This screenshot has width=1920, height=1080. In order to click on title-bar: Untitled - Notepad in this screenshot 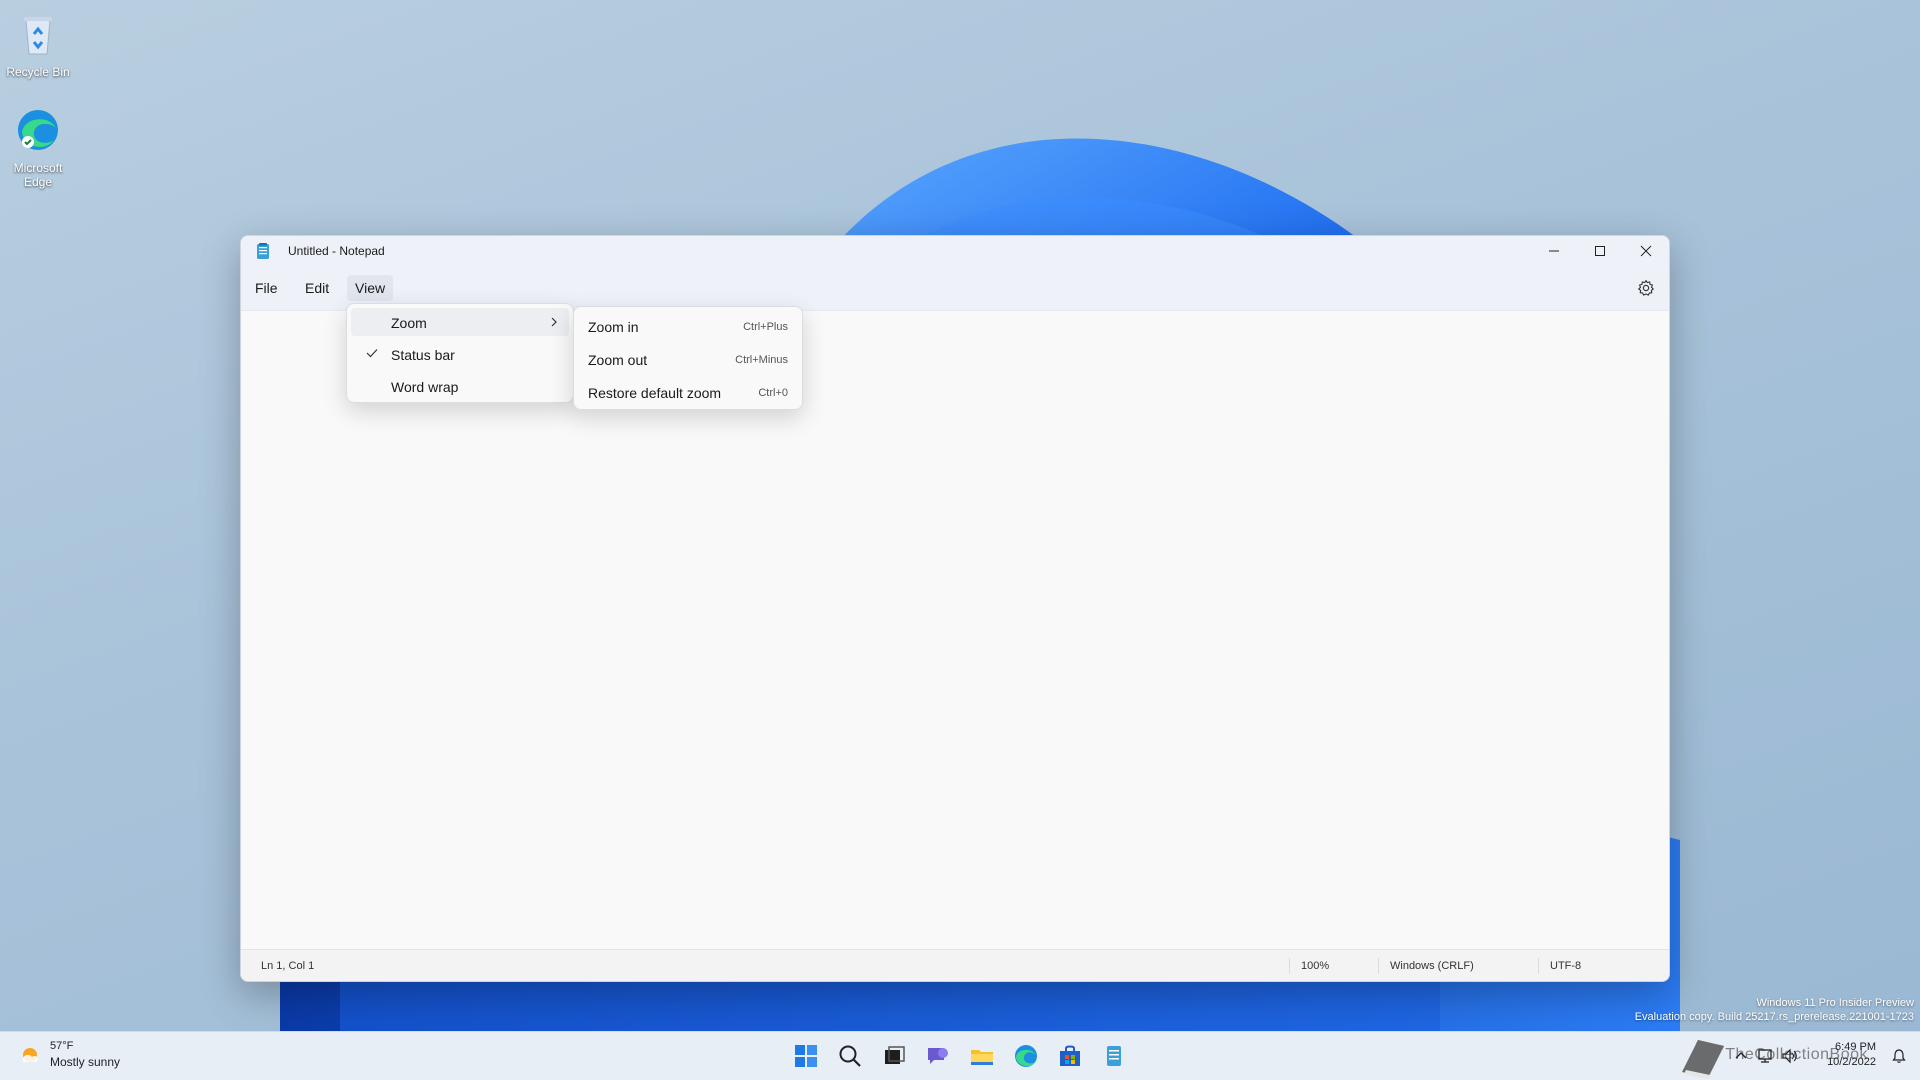, I will do `click(955, 251)`.